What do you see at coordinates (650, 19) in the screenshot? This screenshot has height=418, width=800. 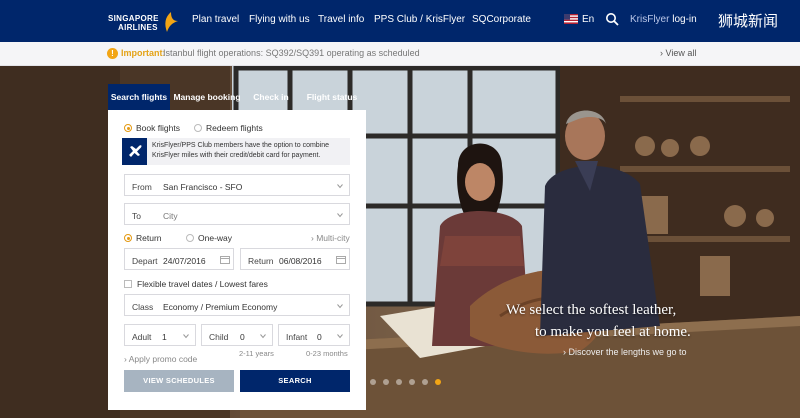 I see `login-prefix: KrisFlyer` at bounding box center [650, 19].